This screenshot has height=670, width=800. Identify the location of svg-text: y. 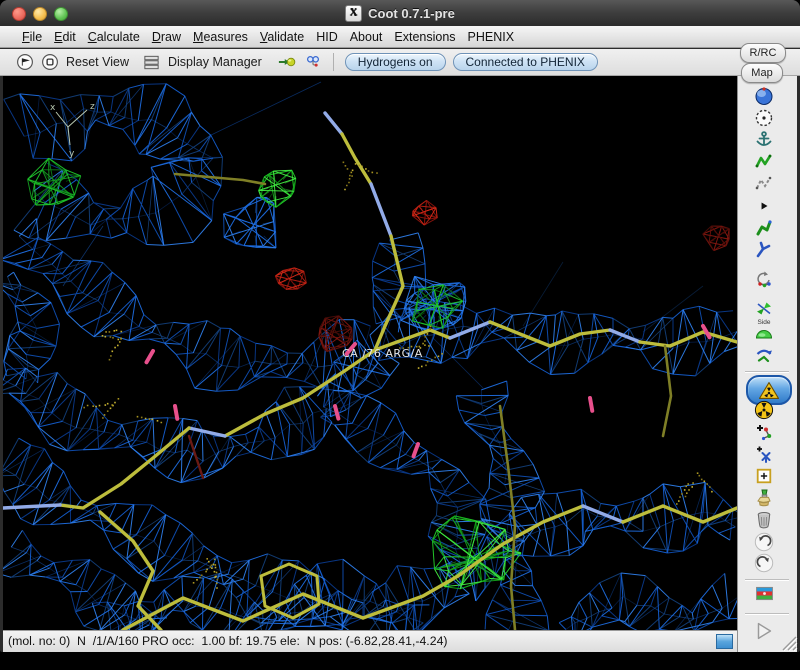
(72, 154).